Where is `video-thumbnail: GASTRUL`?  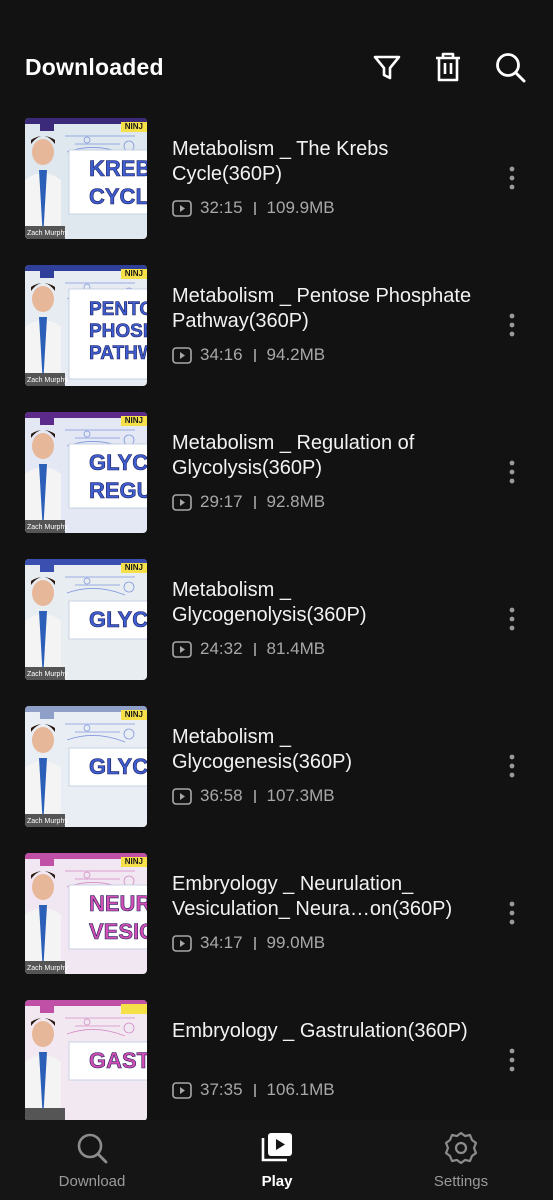 video-thumbnail: GASTRUL is located at coordinates (86, 1060).